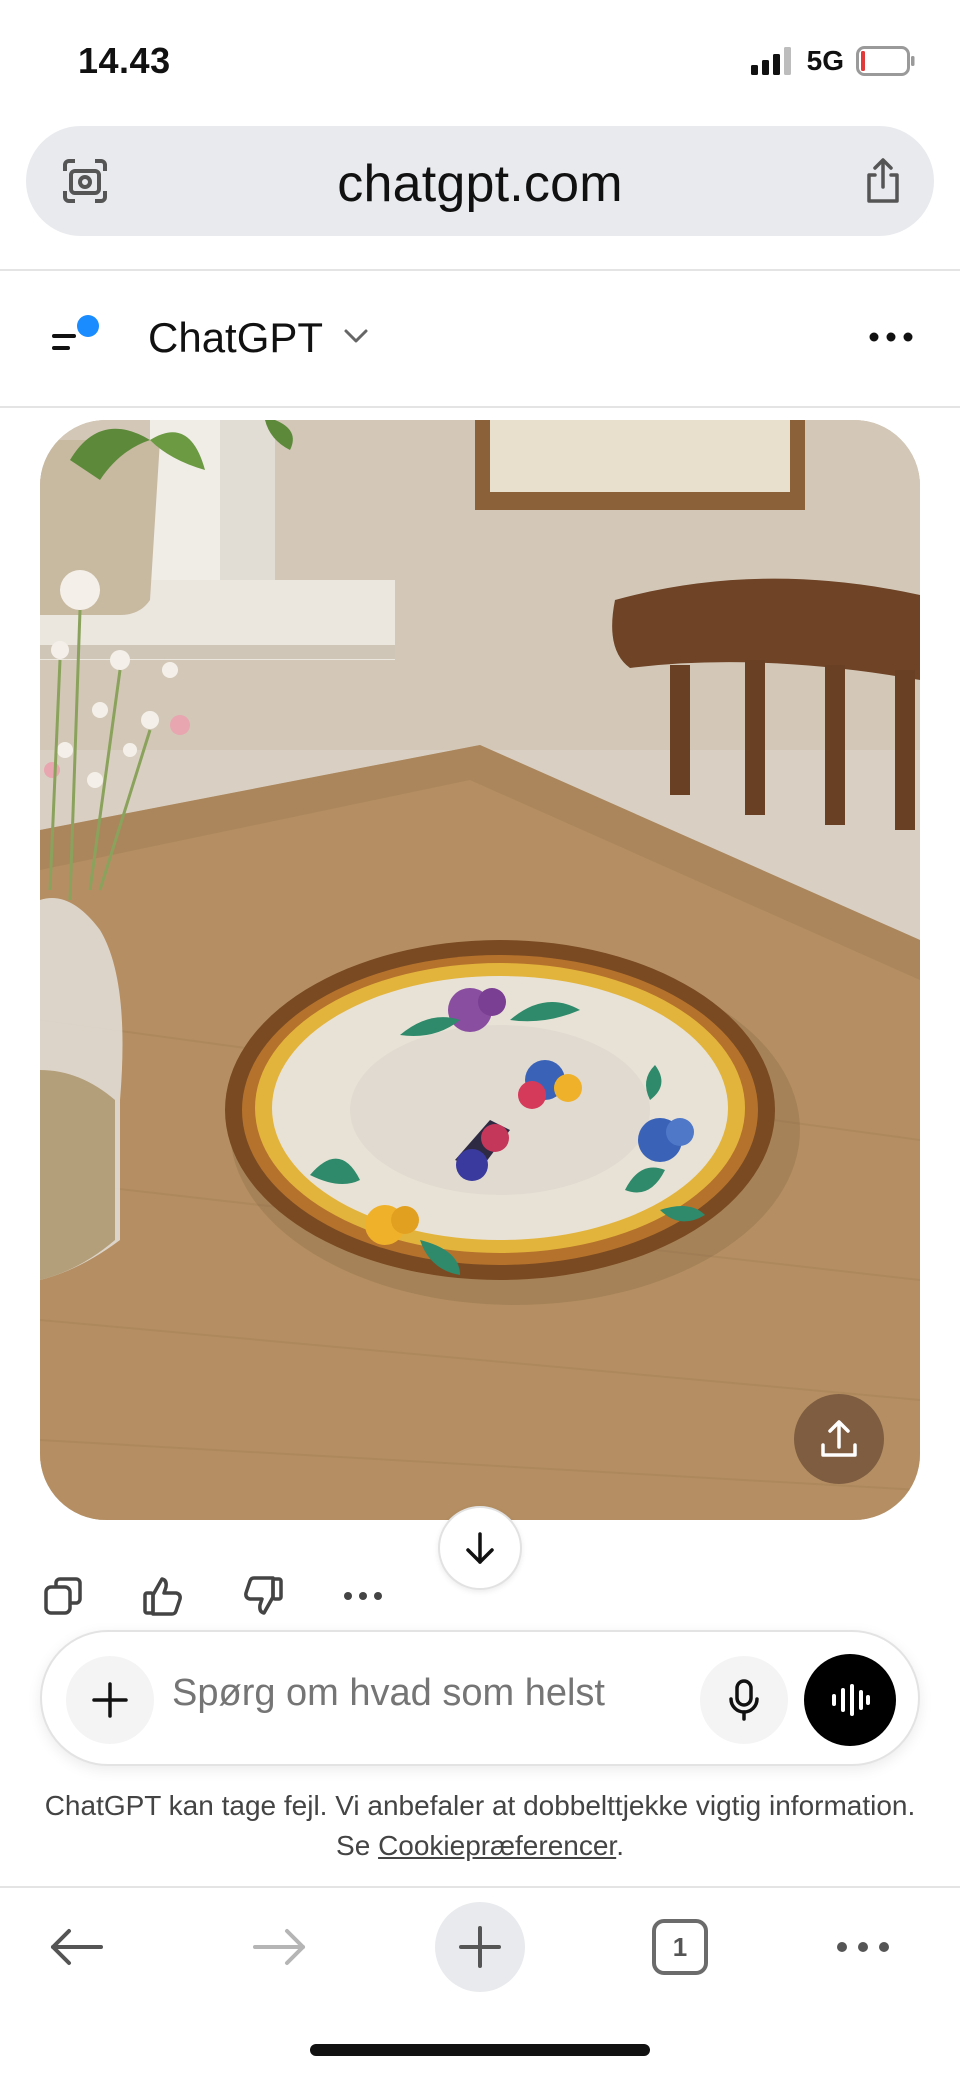 The width and height of the screenshot is (960, 2078). What do you see at coordinates (825, 60) in the screenshot?
I see `network-type: 5G` at bounding box center [825, 60].